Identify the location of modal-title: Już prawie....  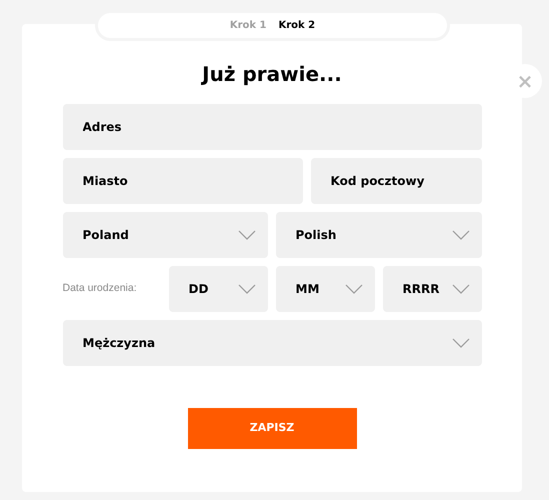
(272, 74).